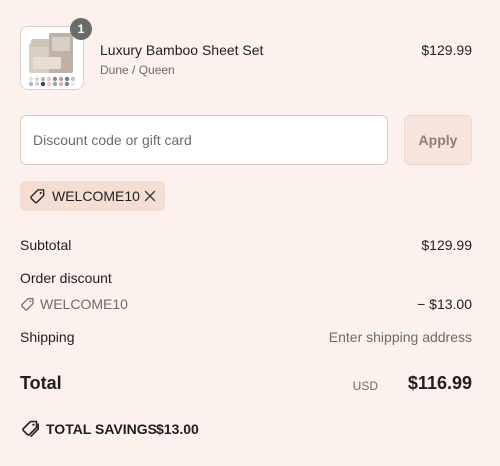  What do you see at coordinates (30, 430) in the screenshot?
I see `savings-tags-icon` at bounding box center [30, 430].